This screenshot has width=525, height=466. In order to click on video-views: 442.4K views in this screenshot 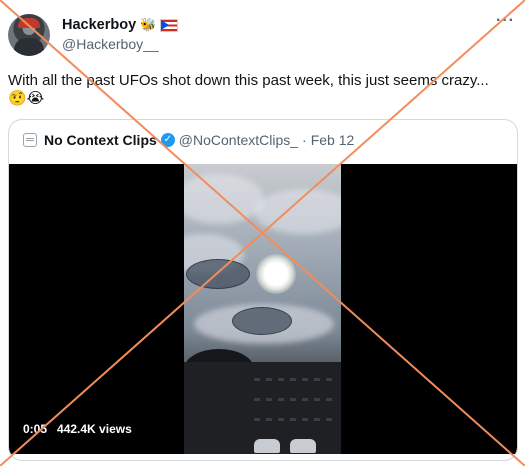, I will do `click(94, 429)`.